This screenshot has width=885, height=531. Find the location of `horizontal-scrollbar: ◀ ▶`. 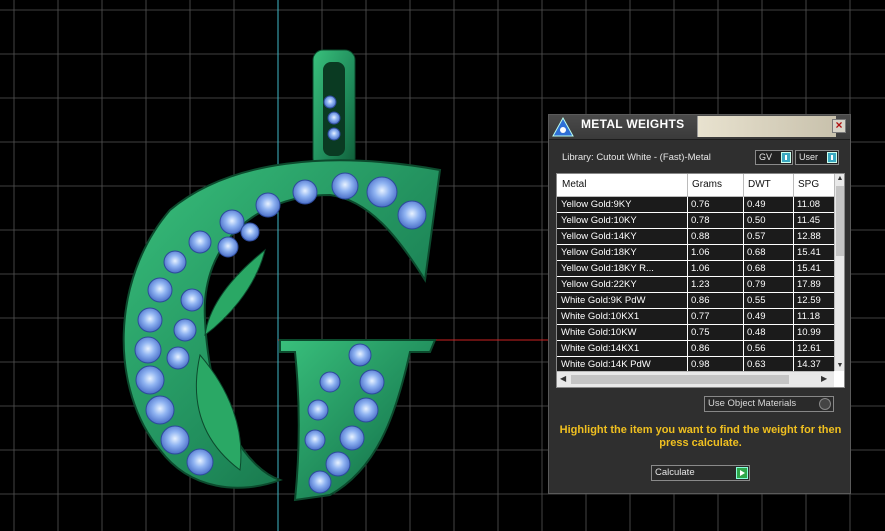

horizontal-scrollbar: ◀ ▶ is located at coordinates (695, 379).